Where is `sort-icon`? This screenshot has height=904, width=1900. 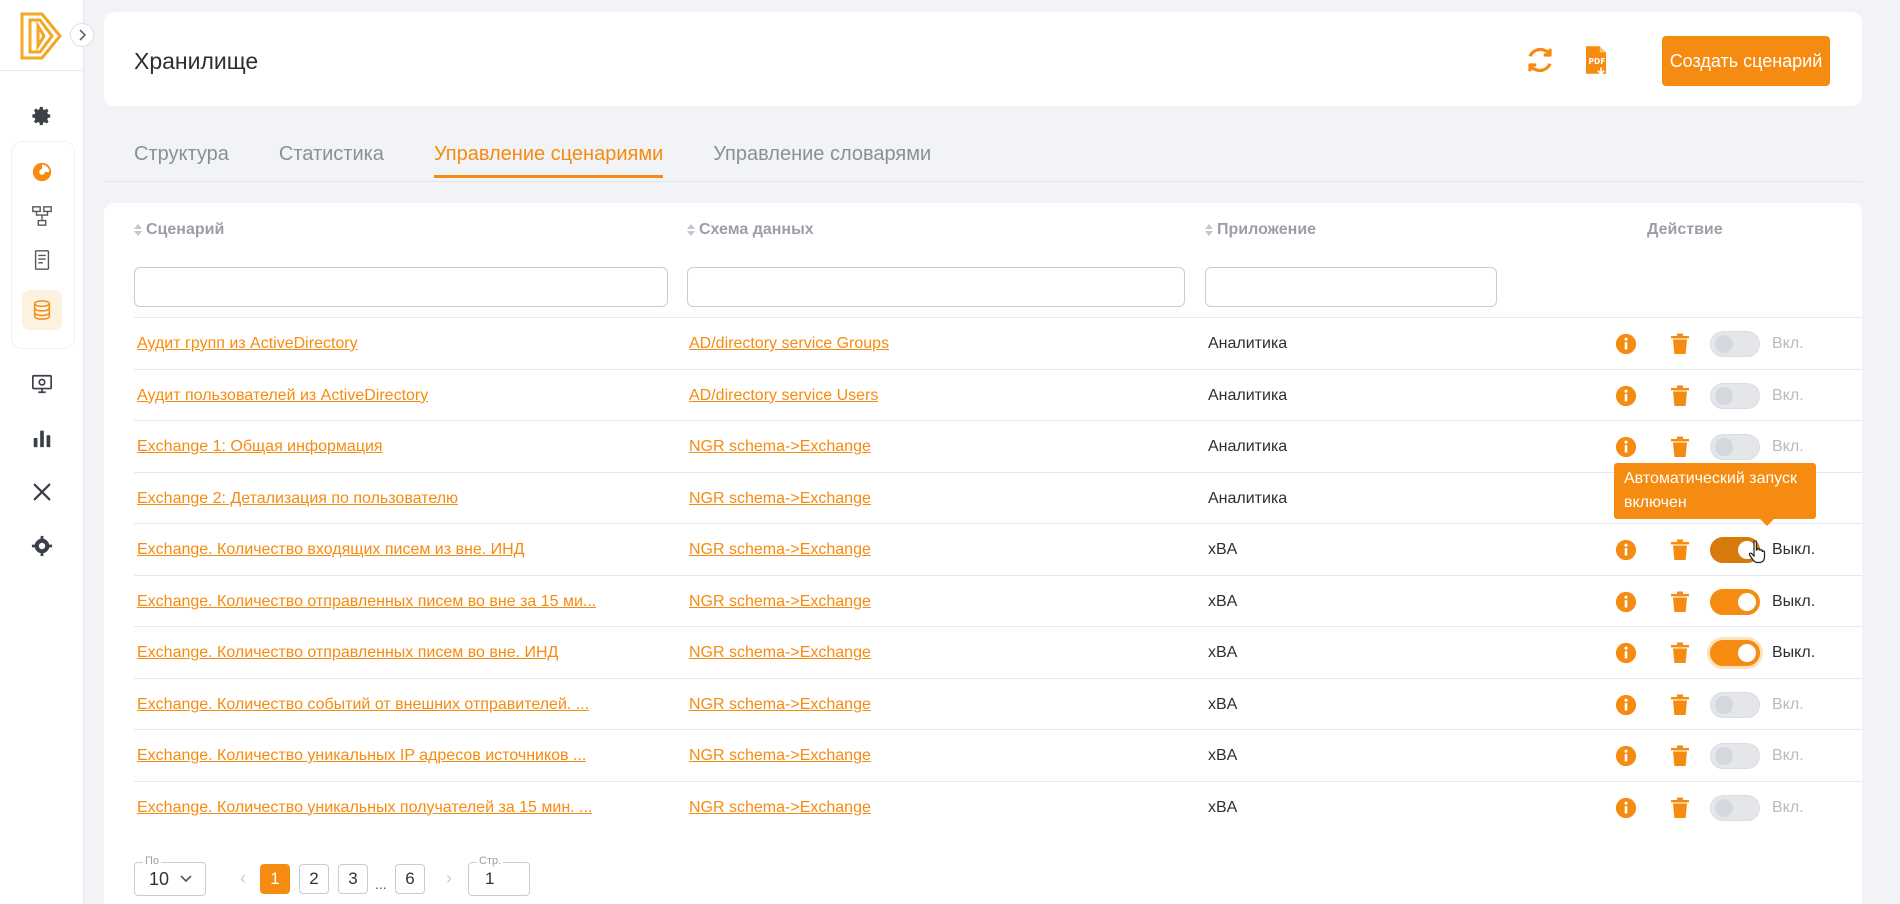 sort-icon is located at coordinates (691, 230).